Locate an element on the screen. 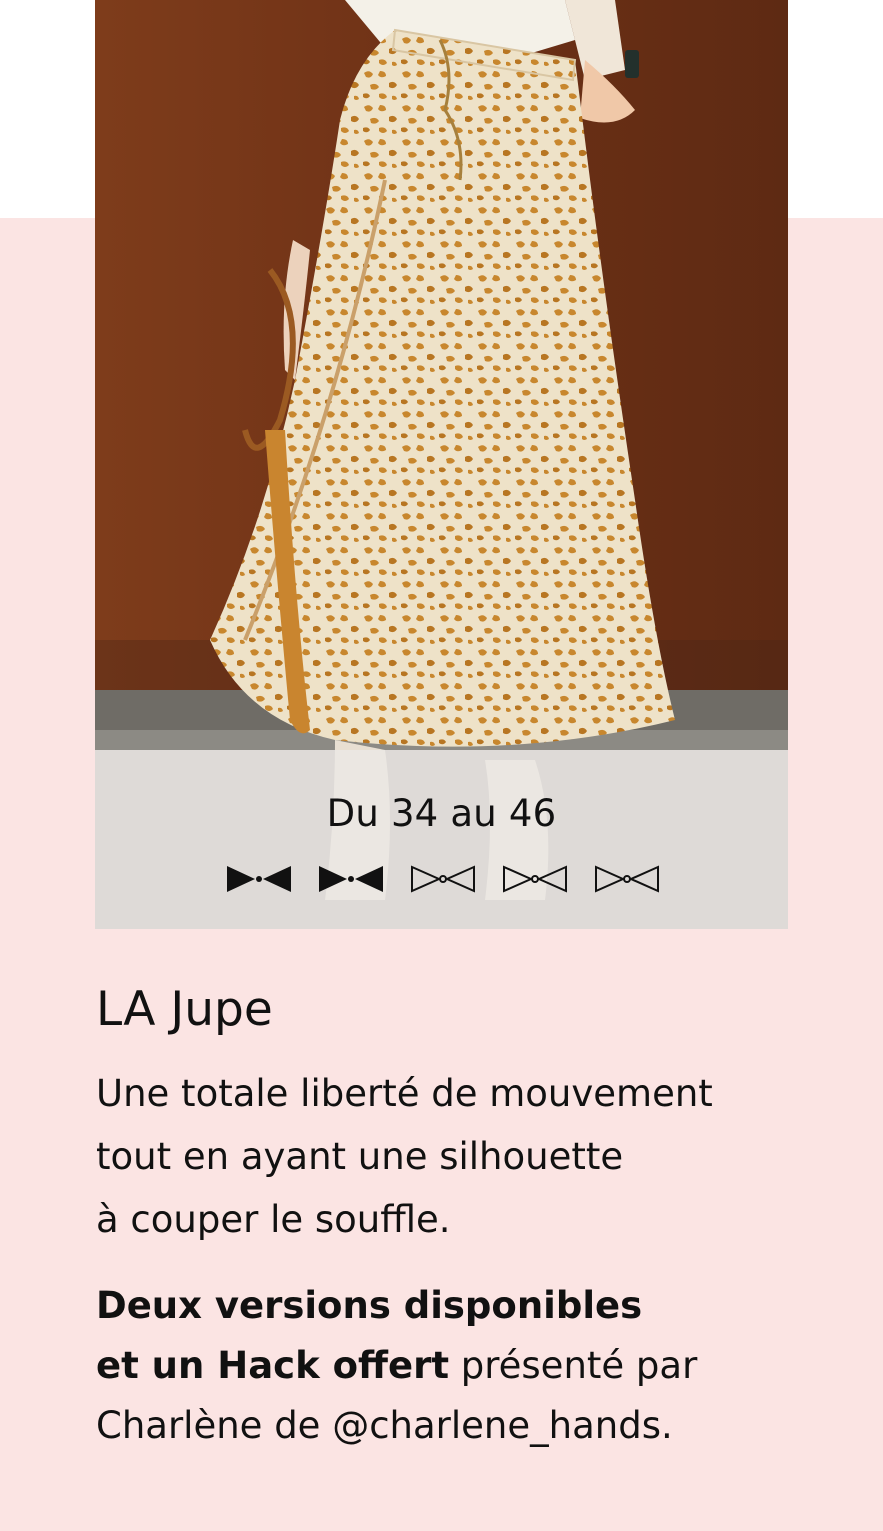 Image resolution: width=883 pixels, height=1531 pixels. description-line: tout en ayant une silhouette is located at coordinates (360, 1156).